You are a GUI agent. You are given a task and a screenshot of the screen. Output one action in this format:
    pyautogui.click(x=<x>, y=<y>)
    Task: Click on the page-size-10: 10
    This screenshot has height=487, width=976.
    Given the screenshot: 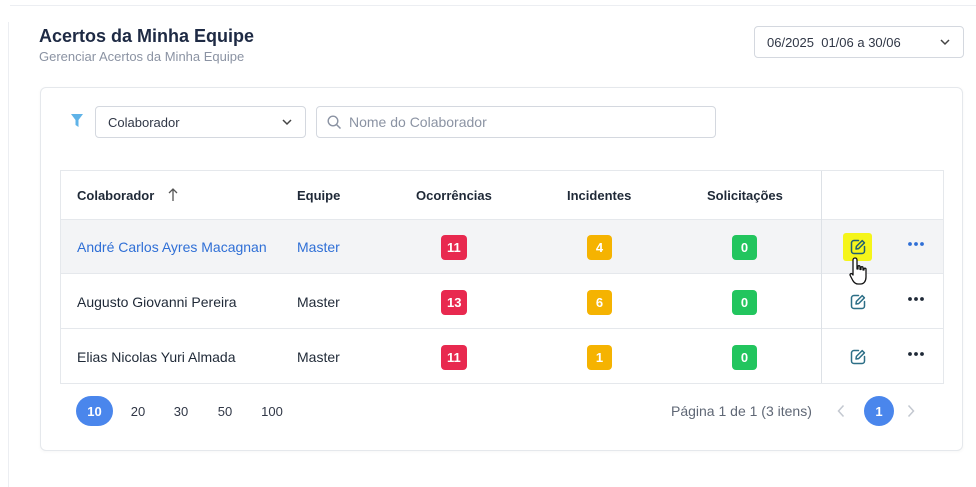 What is the action you would take?
    pyautogui.click(x=94, y=411)
    